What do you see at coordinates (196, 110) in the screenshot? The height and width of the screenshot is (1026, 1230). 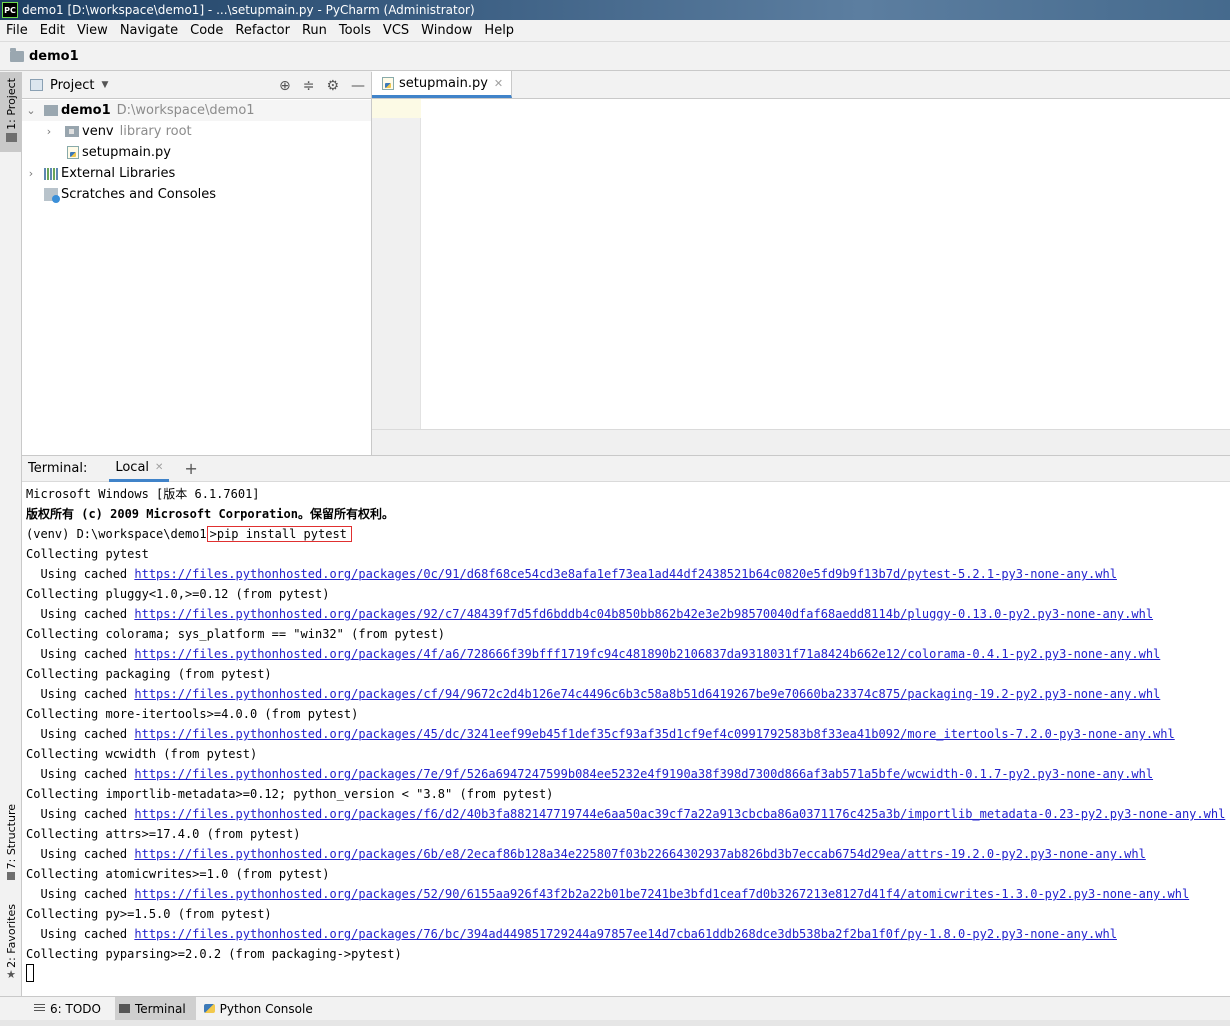 I see `tree-item-demo1: ⌄ demo1 D:\workspace\demo1` at bounding box center [196, 110].